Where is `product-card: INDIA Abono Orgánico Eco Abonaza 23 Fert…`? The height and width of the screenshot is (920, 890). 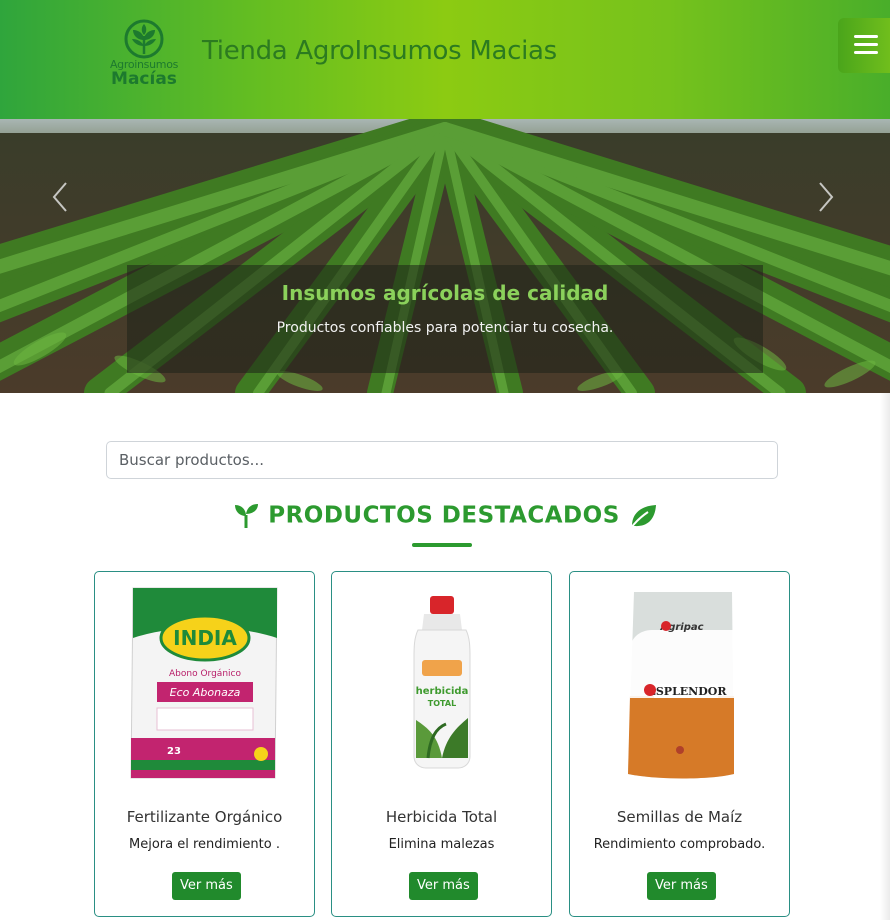 product-card: INDIA Abono Orgánico Eco Abonaza 23 Fert… is located at coordinates (204, 744).